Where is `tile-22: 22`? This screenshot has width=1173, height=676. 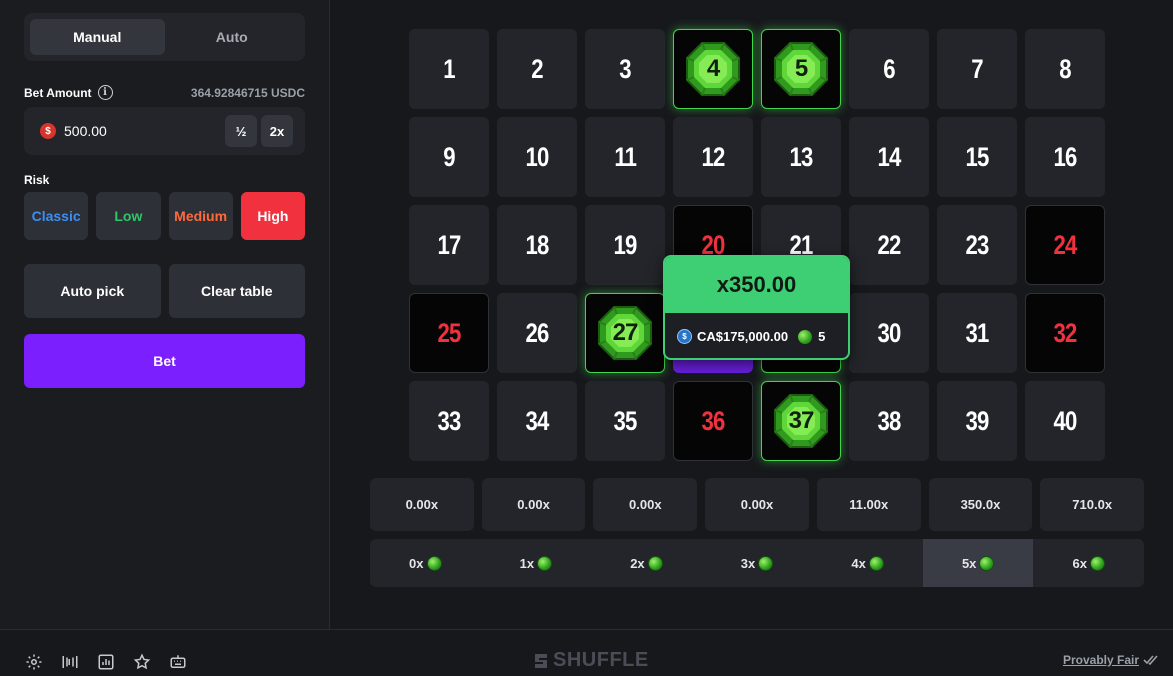
tile-22: 22 is located at coordinates (889, 245).